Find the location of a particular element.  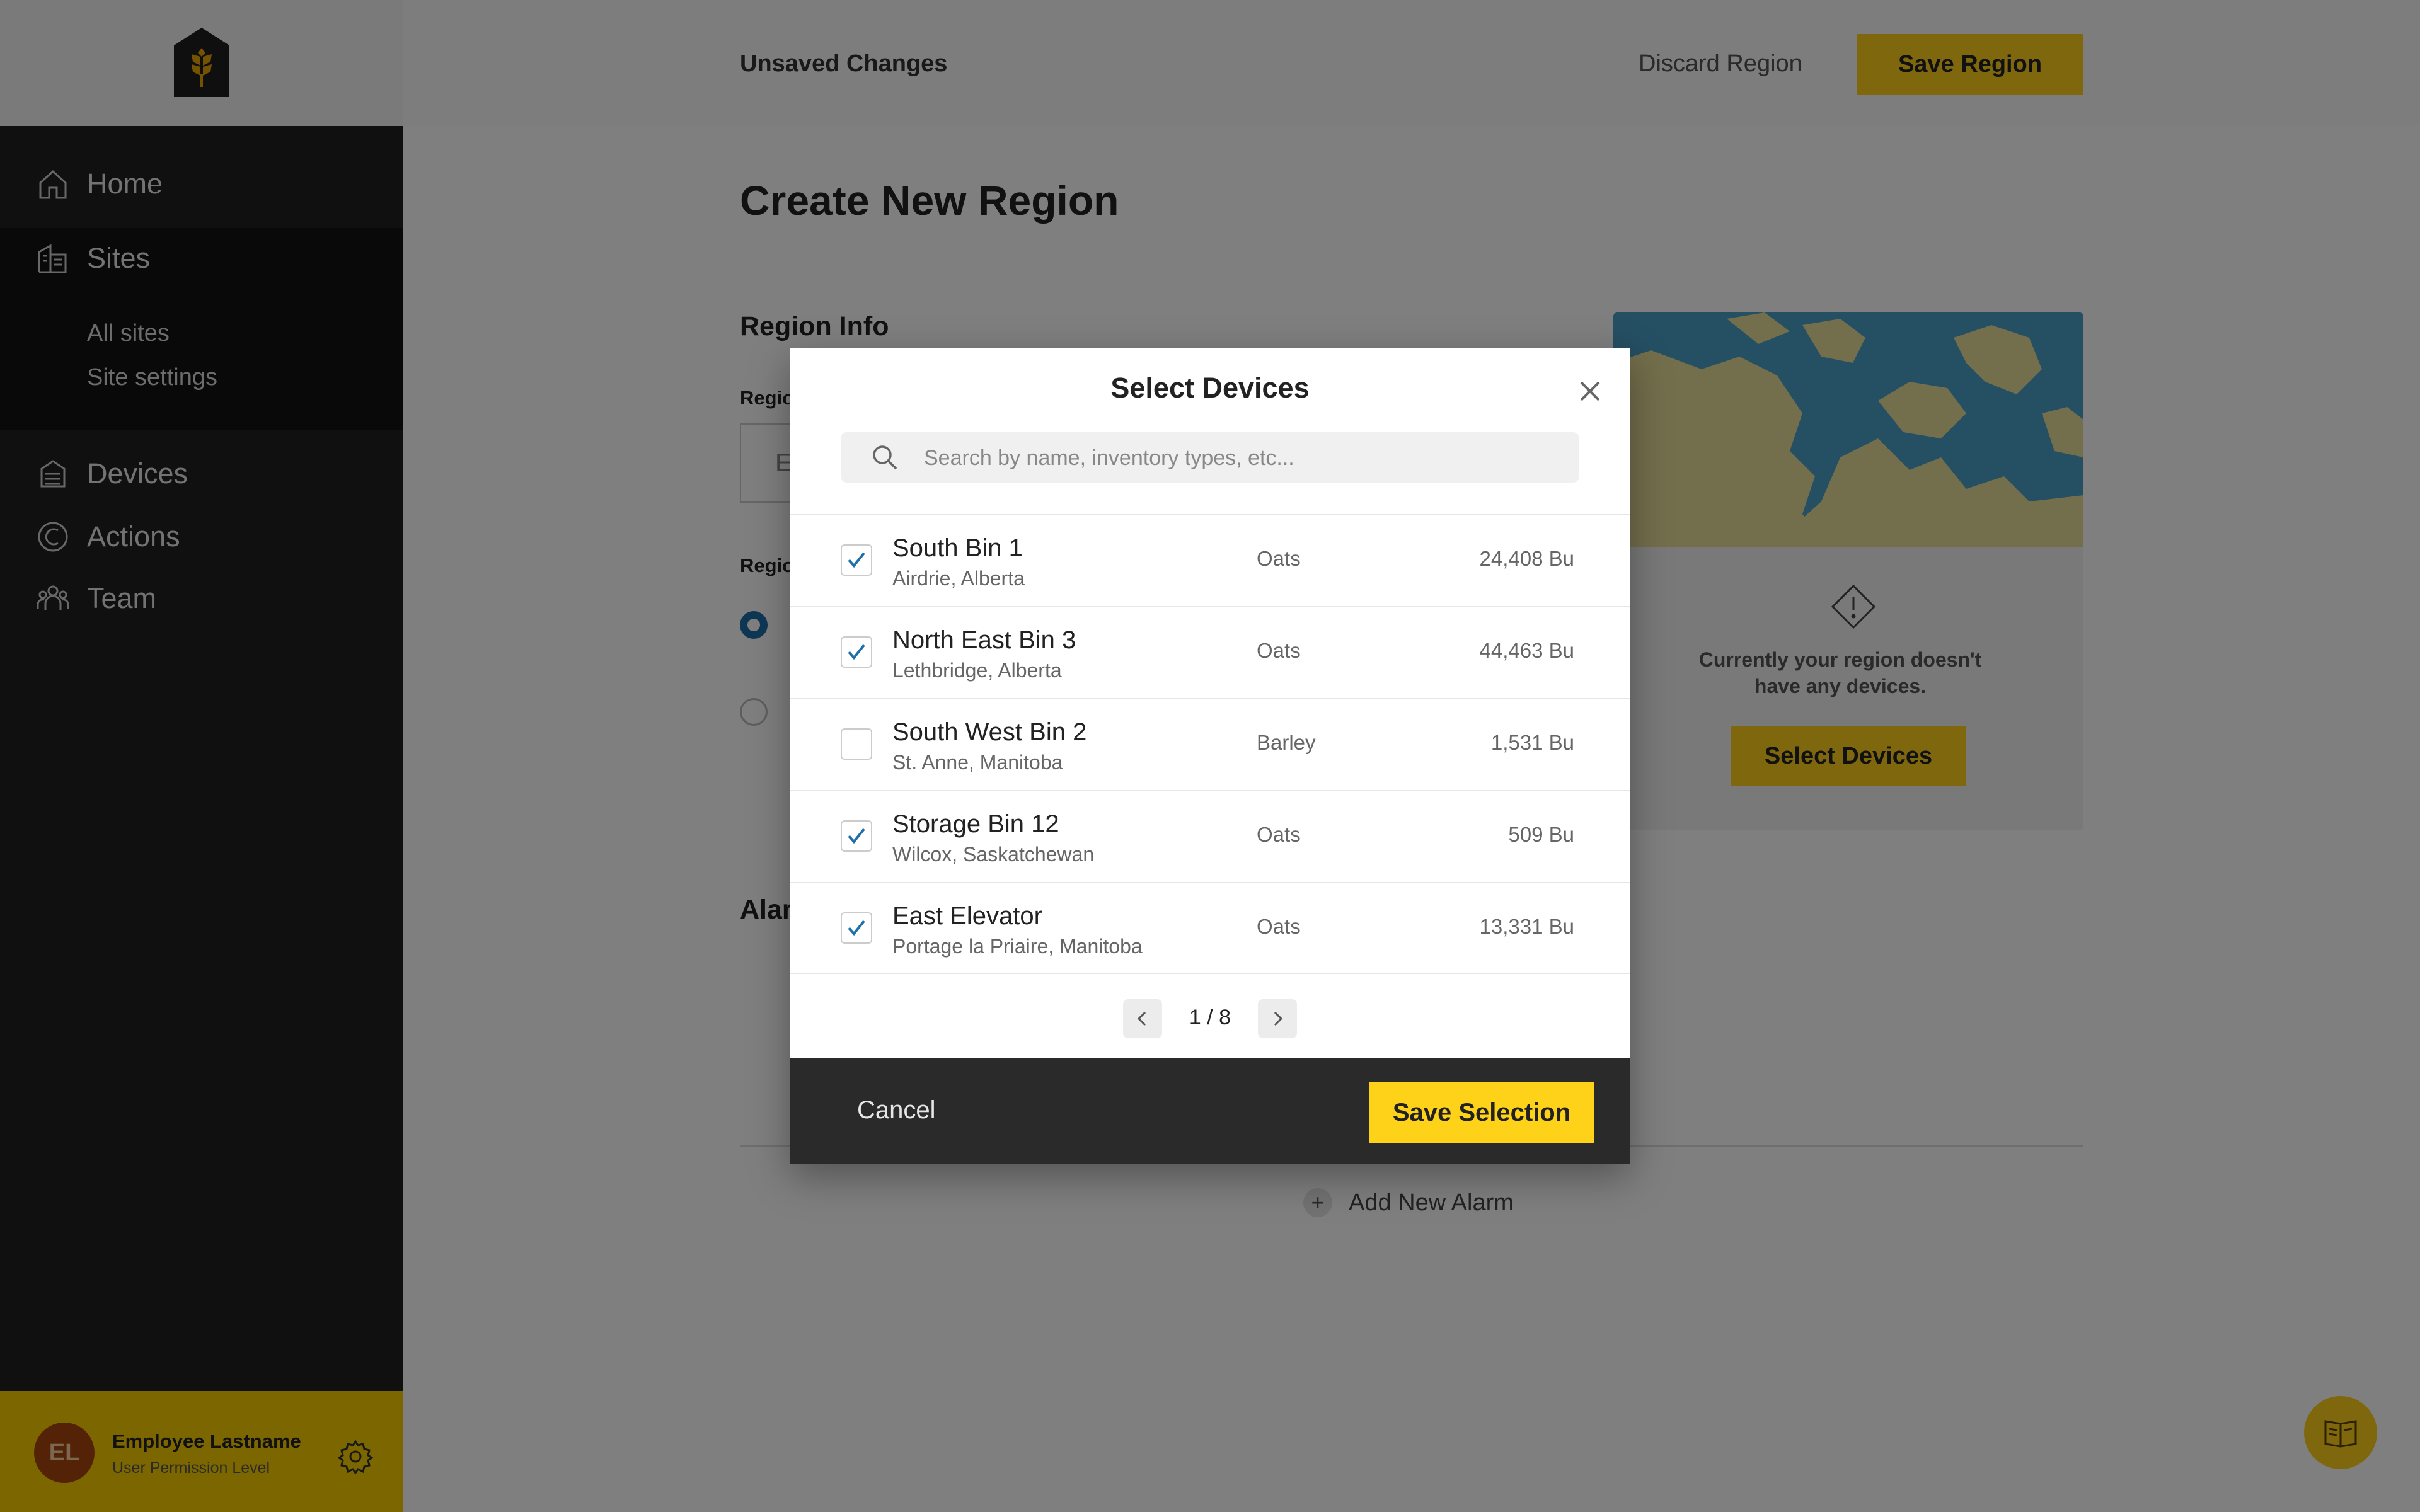

device-row: South Bin 1 Airdrie, Alberta Oats 24,408 Bu is located at coordinates (1210, 560).